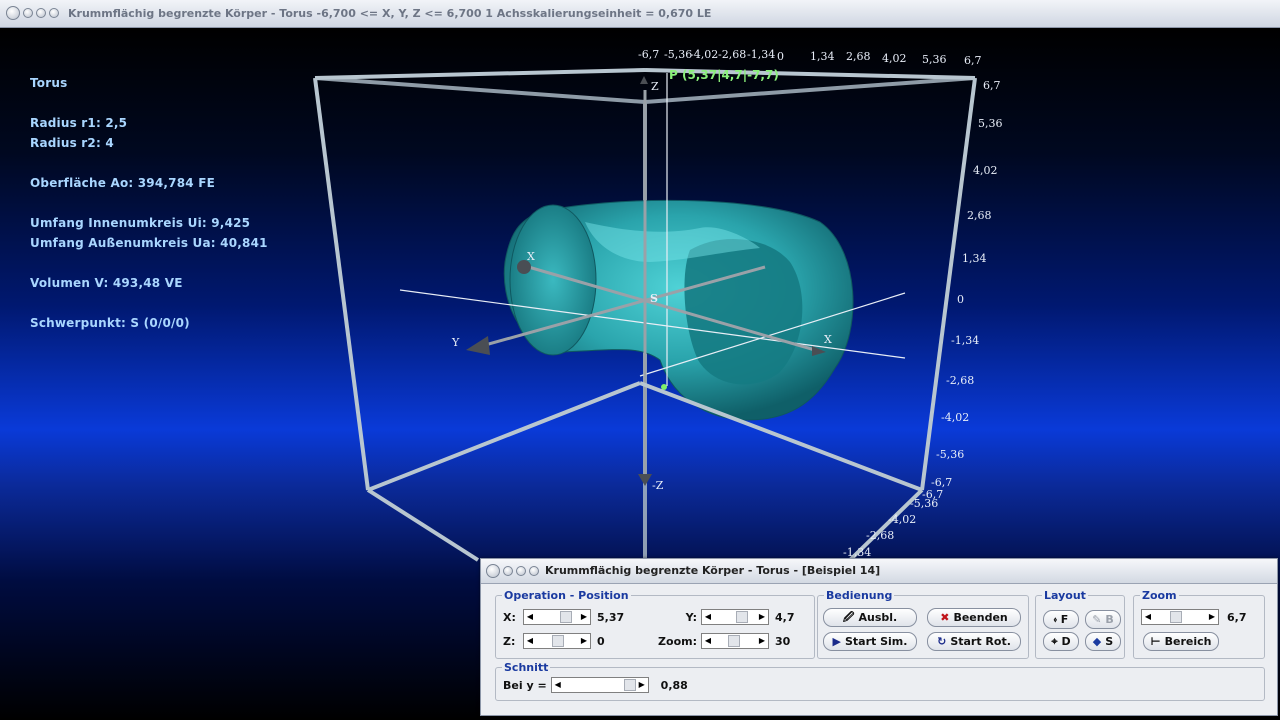  What do you see at coordinates (732, 54) in the screenshot?
I see `top-tick-label: -2,68` at bounding box center [732, 54].